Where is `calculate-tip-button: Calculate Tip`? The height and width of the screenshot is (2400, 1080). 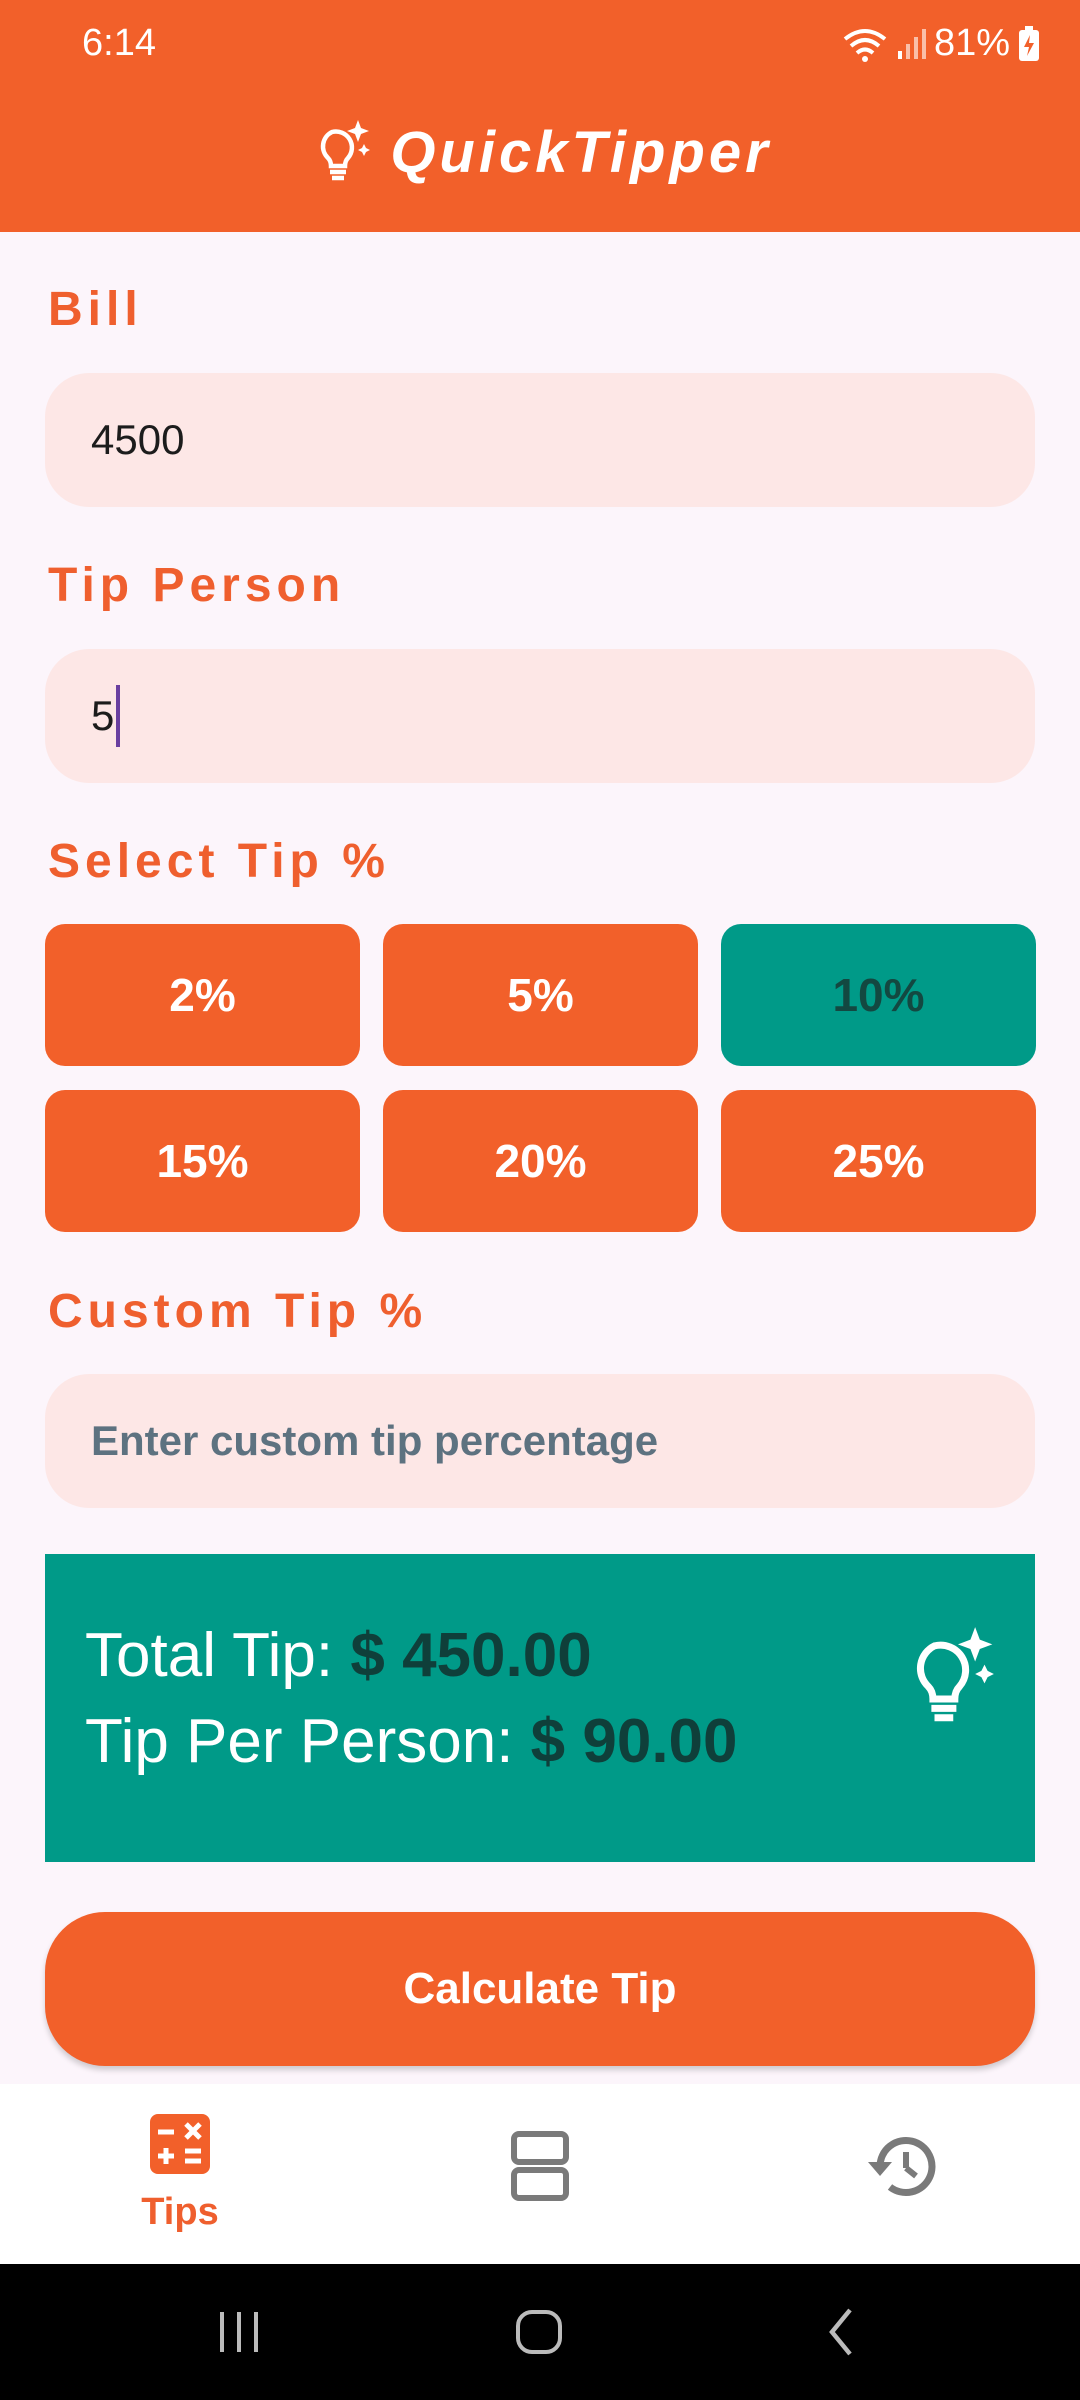 calculate-tip-button: Calculate Tip is located at coordinates (540, 1989).